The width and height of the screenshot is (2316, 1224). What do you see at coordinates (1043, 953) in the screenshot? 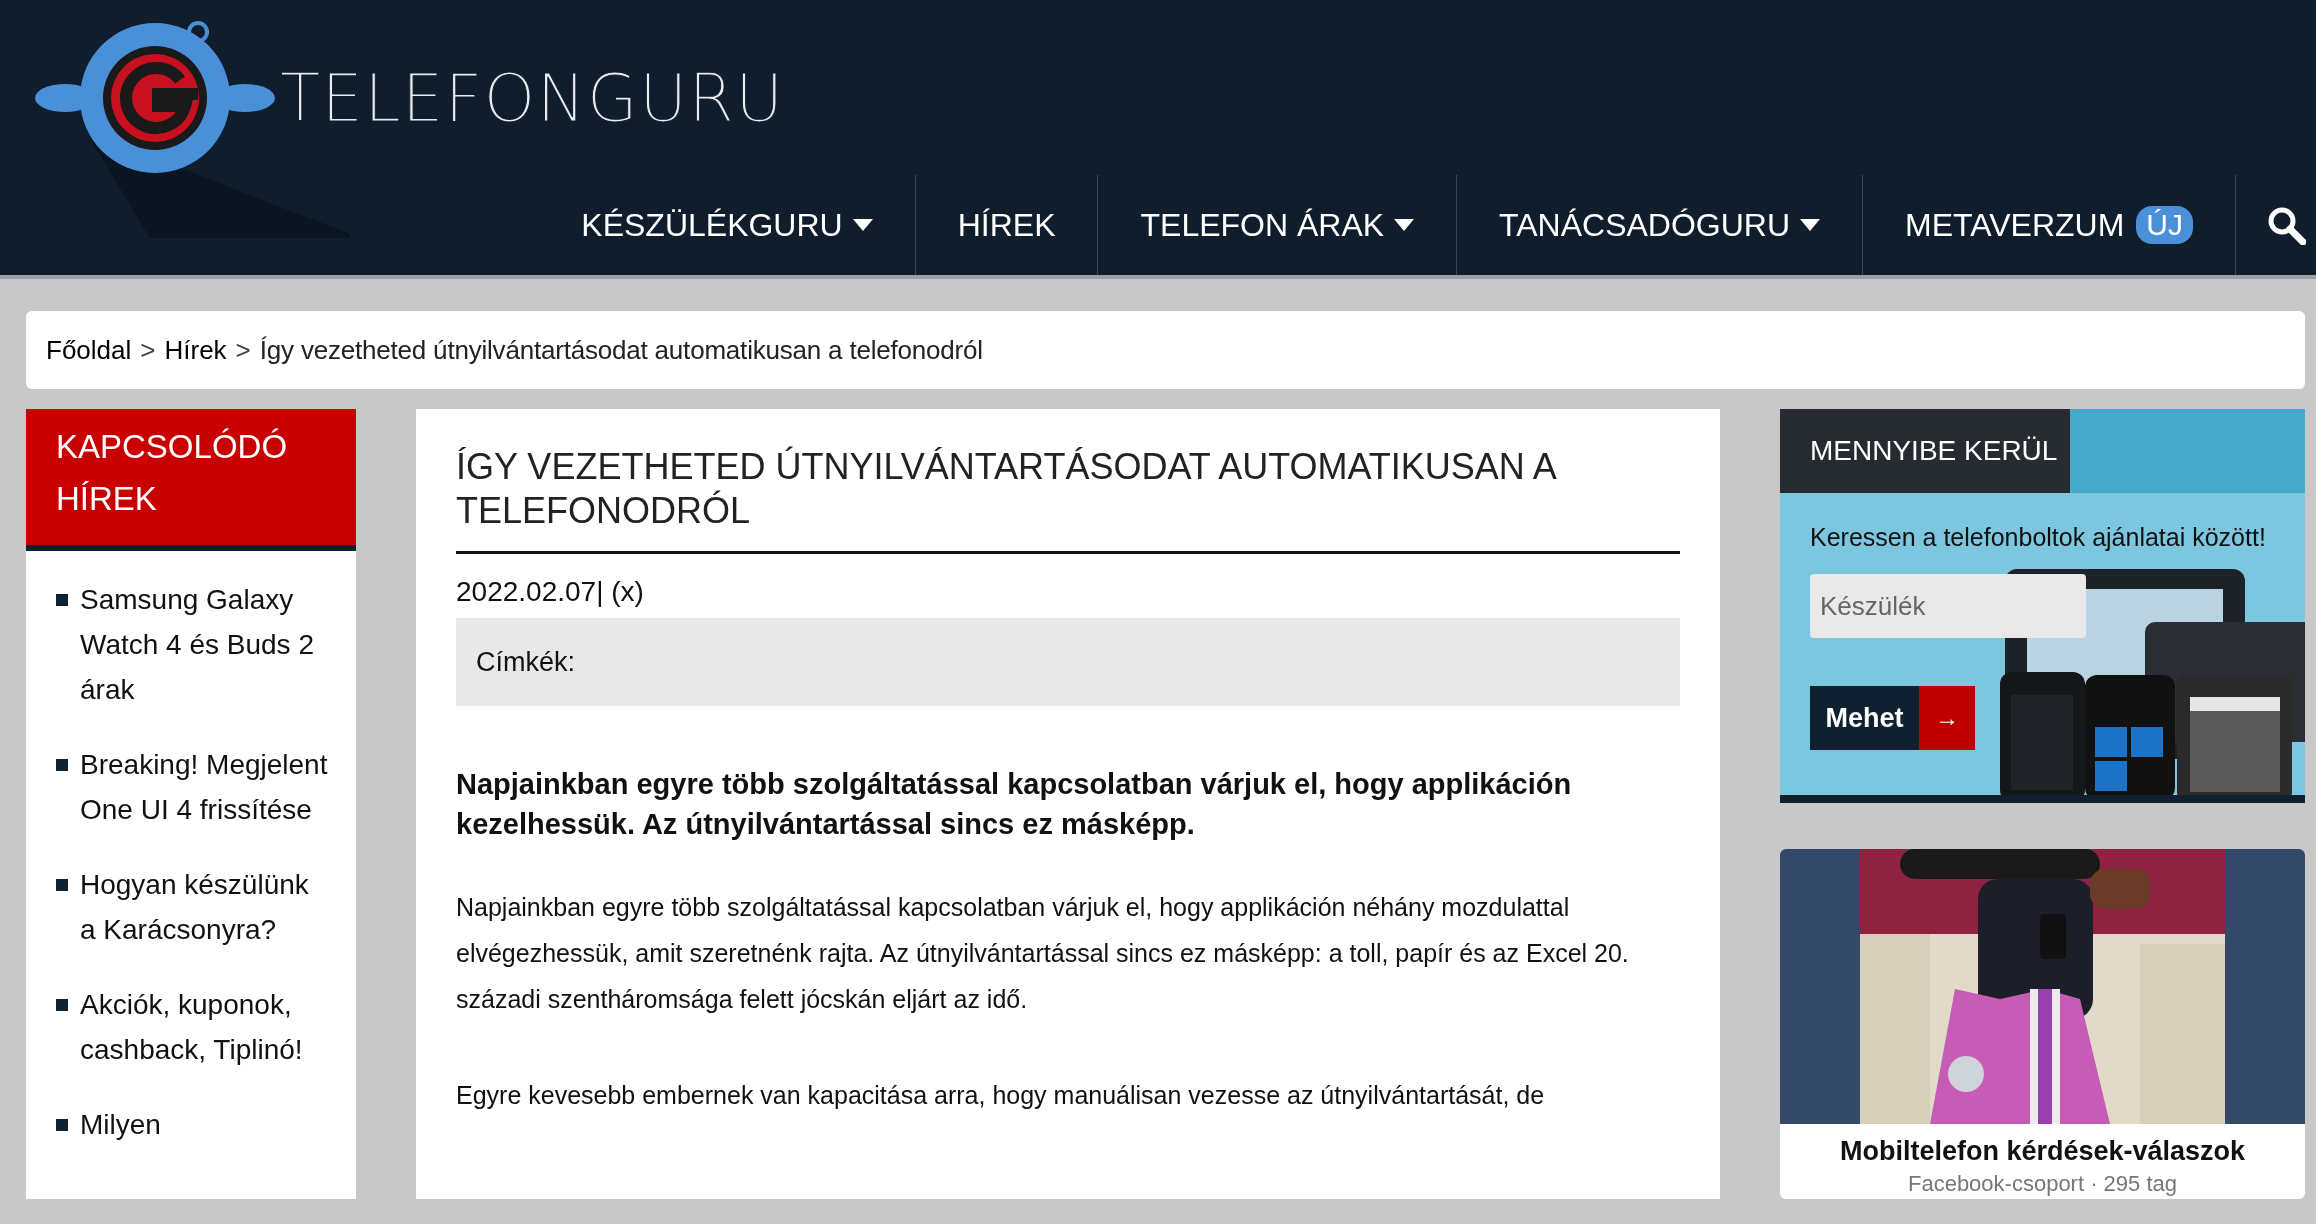
I see `article-paragraph: Napjainkban egyre több szolgáltatással kapcsolatban várjuk el, hogy applikáción néhány mozdulattal elvégezhessük, amit szeretnénk rajta. Az útnyilvántartással sincs ez másképp: a toll, papír és az Excel 20. századi szentháromsága felett jócskán eljárt az idő.` at bounding box center [1043, 953].